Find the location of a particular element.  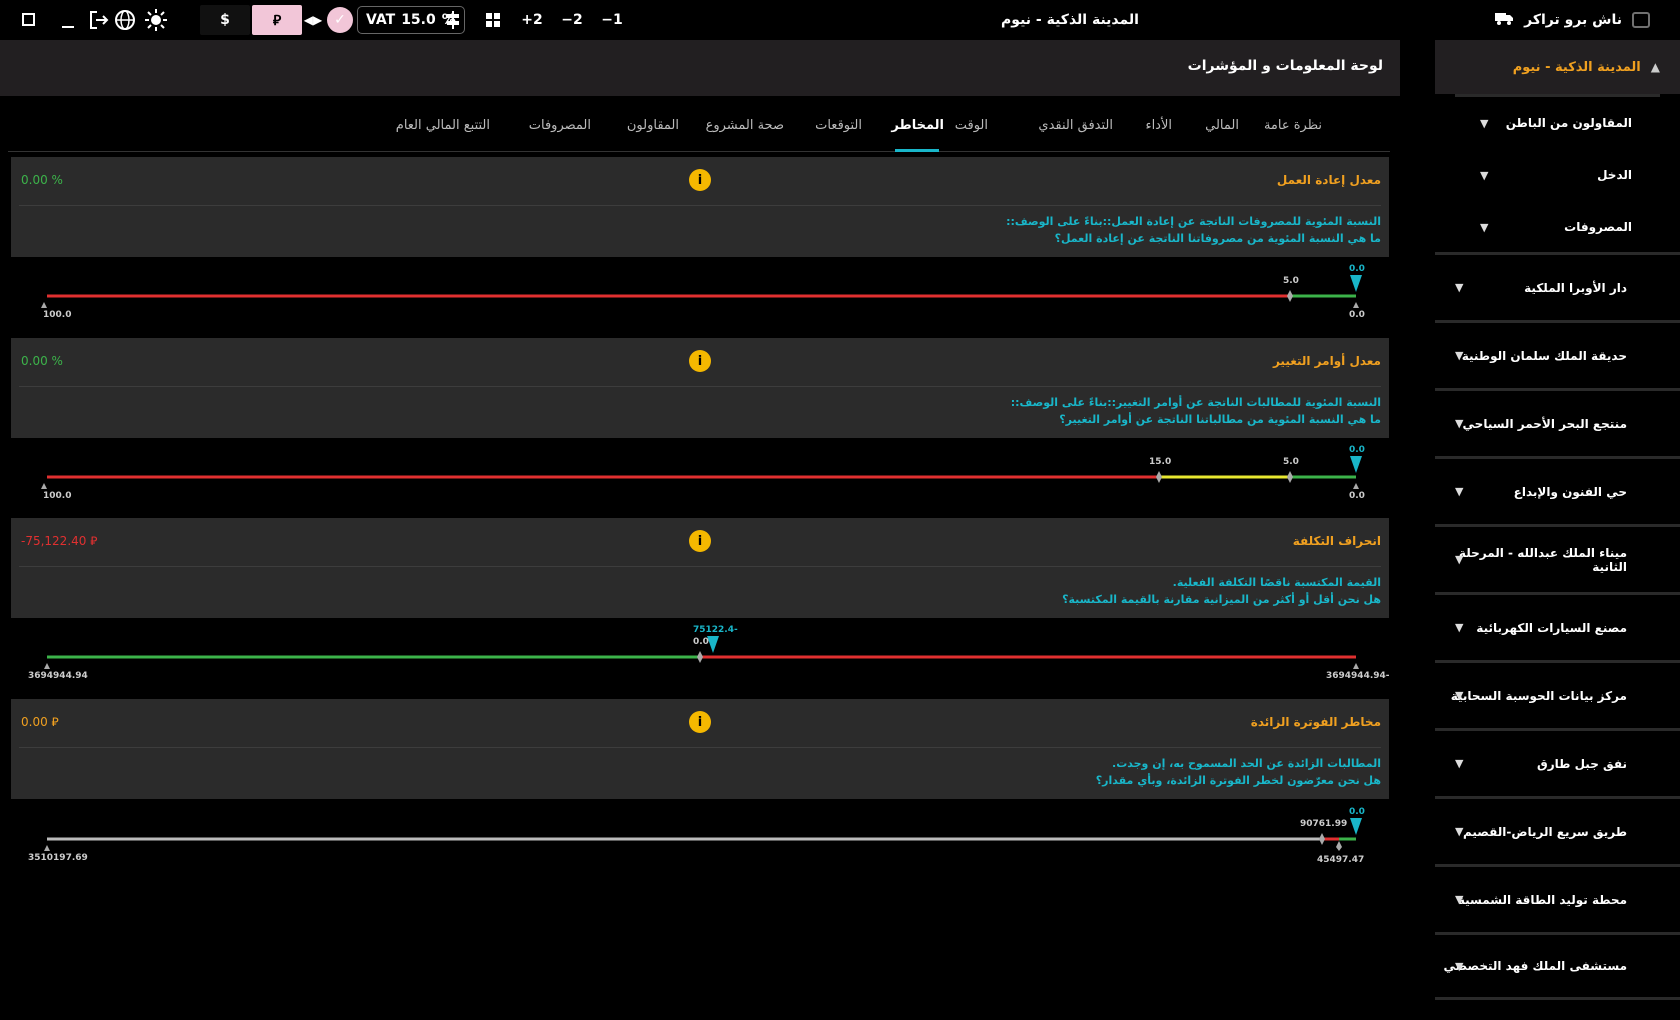

confirm-check-icon: ✓ is located at coordinates (340, 20).